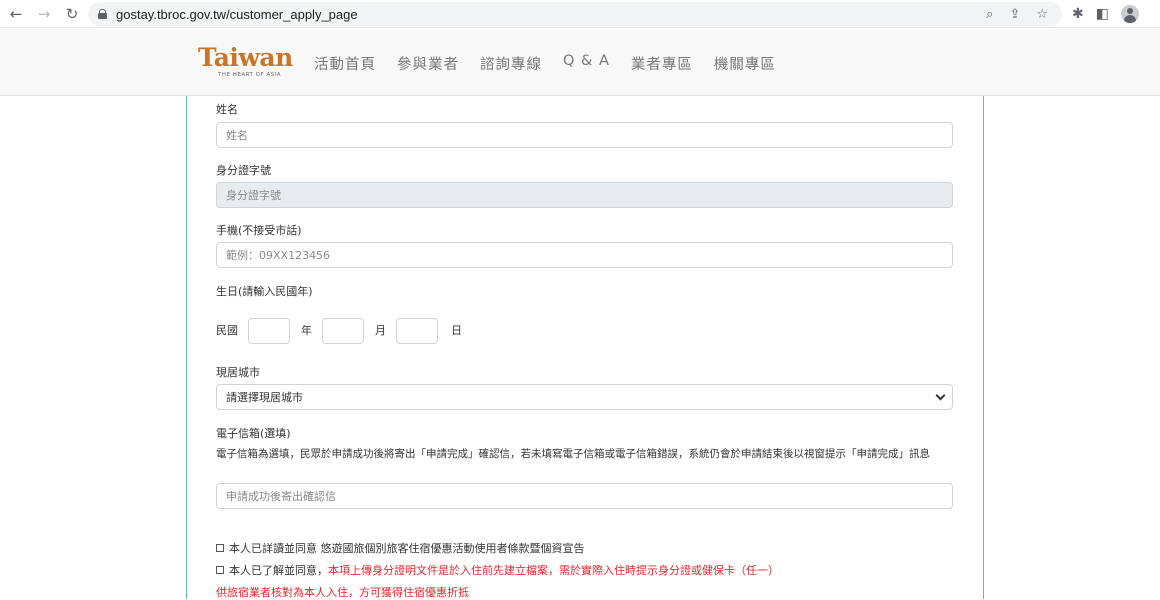  I want to click on nav-business: 業者專區, so click(662, 63).